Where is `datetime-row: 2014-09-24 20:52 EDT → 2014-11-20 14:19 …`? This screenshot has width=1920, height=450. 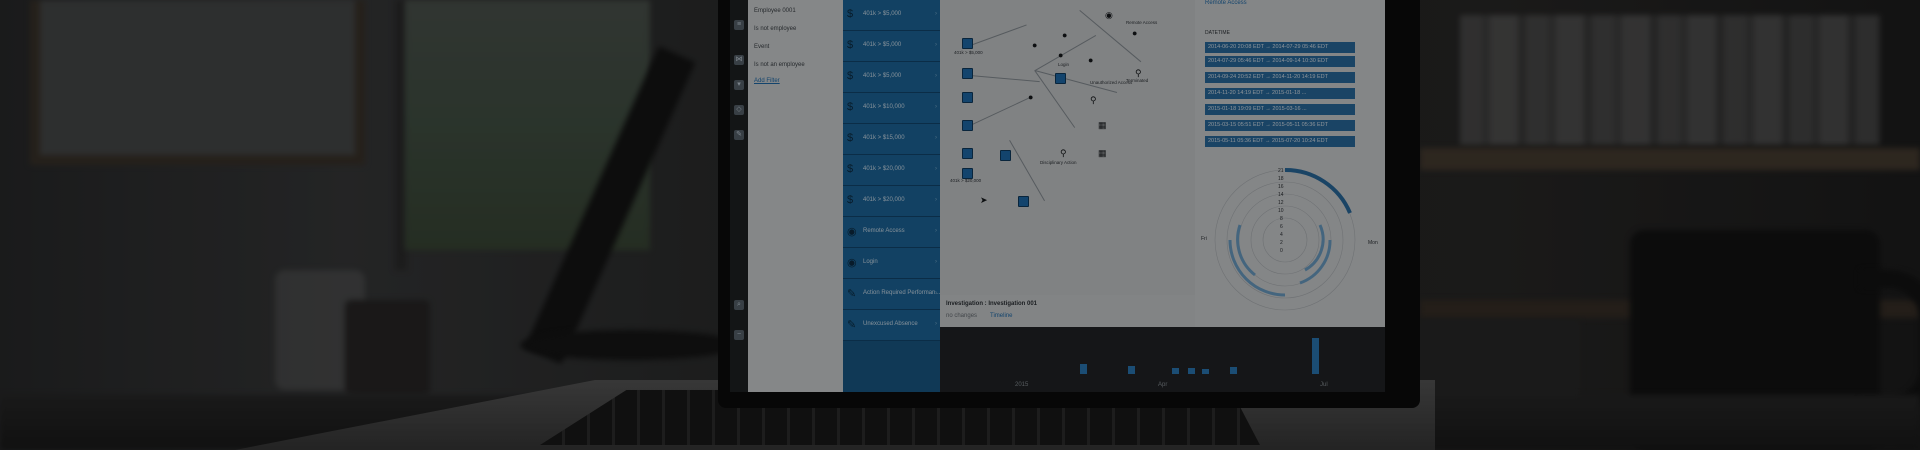
datetime-row: 2014-09-24 20:52 EDT → 2014-11-20 14:19 … is located at coordinates (1280, 77).